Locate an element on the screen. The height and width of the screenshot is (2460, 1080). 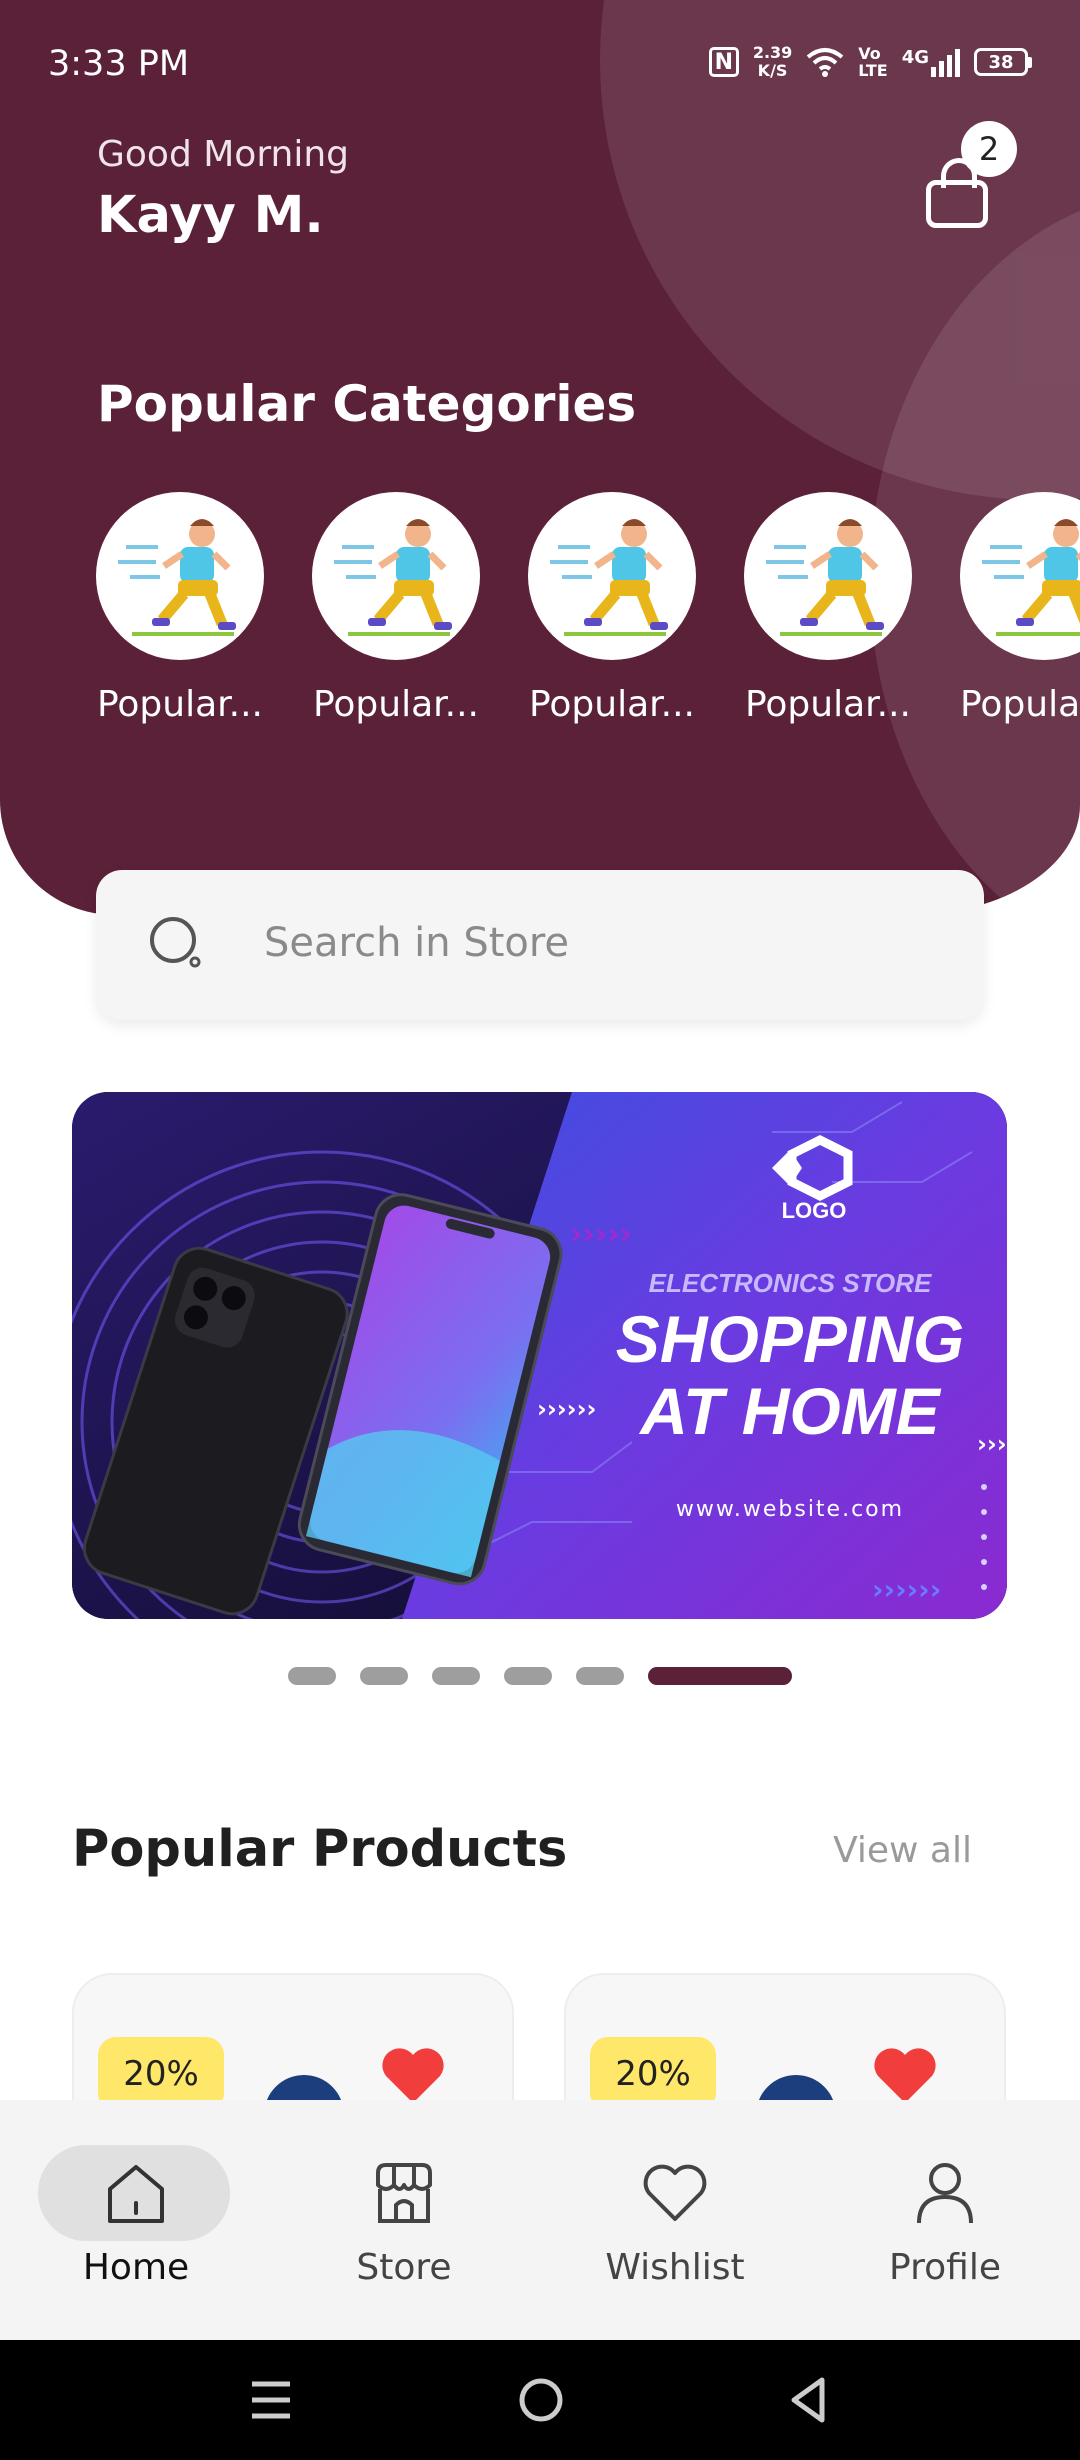
network-speed-value: 2.39 is located at coordinates (772, 52).